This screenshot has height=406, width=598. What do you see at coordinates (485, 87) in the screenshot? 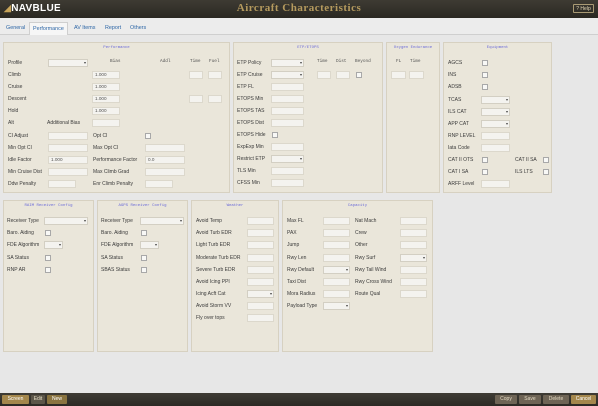
I see `adsb-checkbox` at bounding box center [485, 87].